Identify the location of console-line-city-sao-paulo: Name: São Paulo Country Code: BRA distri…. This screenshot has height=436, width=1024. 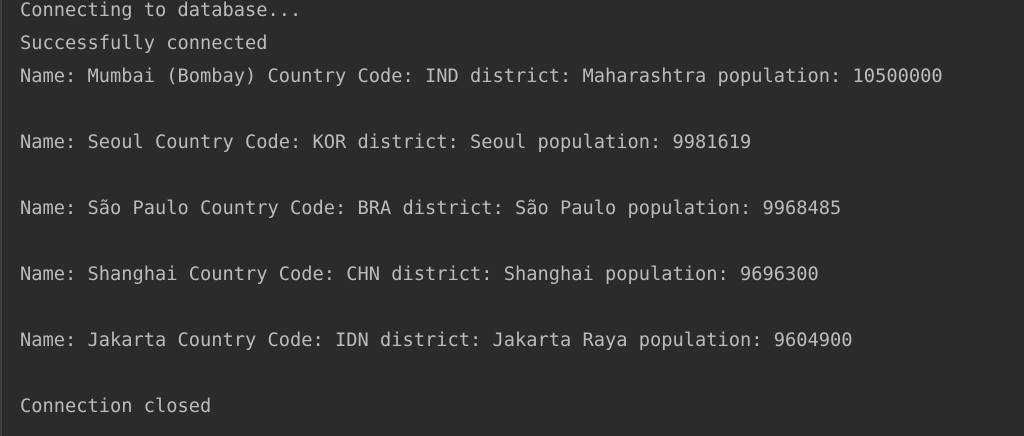
(431, 208).